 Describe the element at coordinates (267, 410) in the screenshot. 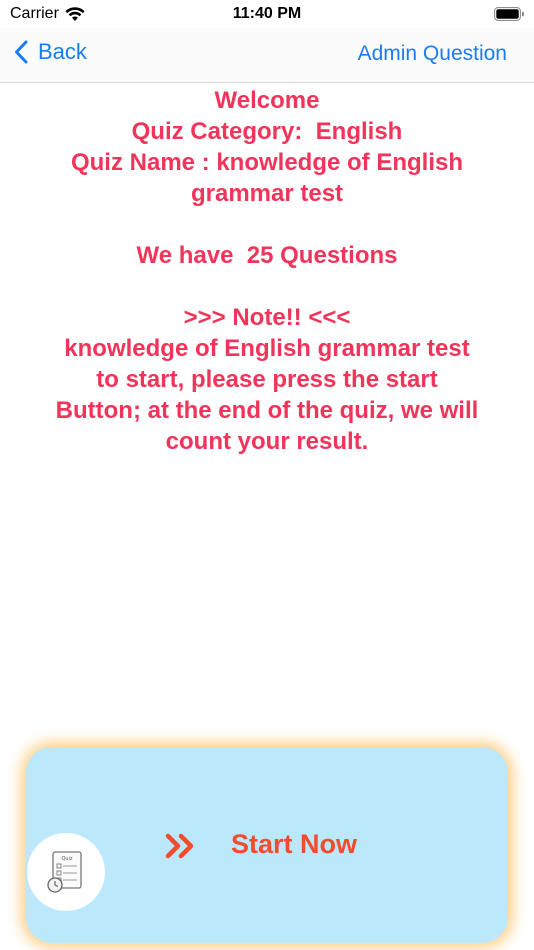

I see `note-line-3: Button; at the end of the quiz, we will` at that location.